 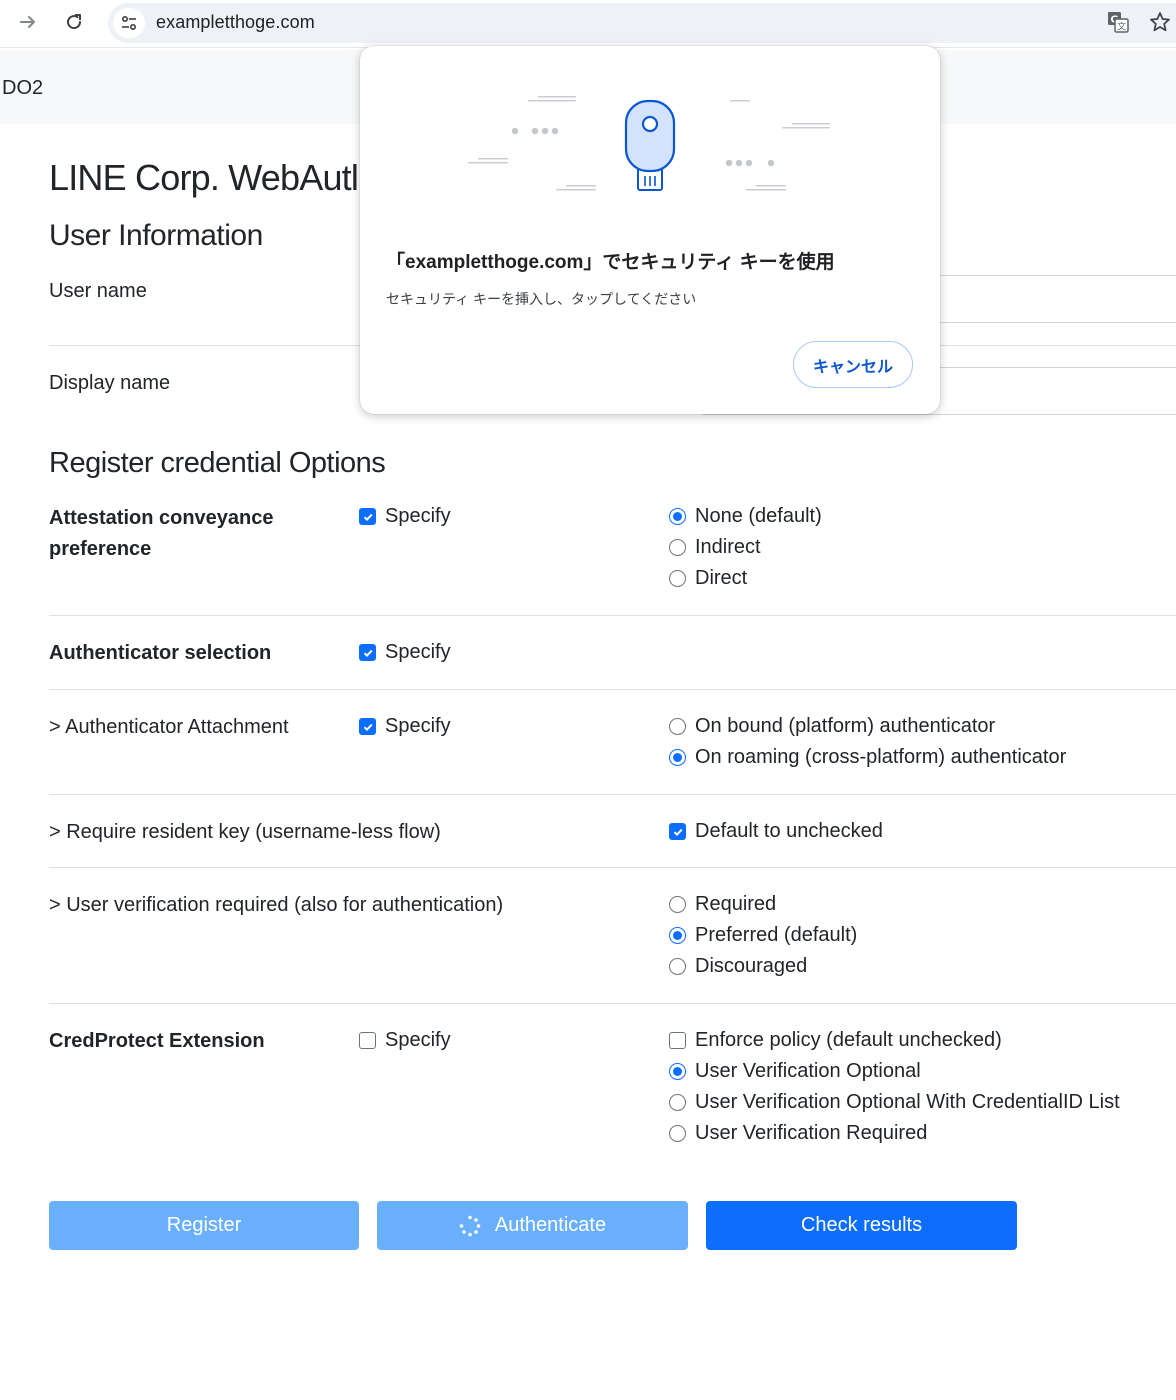 What do you see at coordinates (161, 518) in the screenshot?
I see `attestation-label: Attestation conveyance` at bounding box center [161, 518].